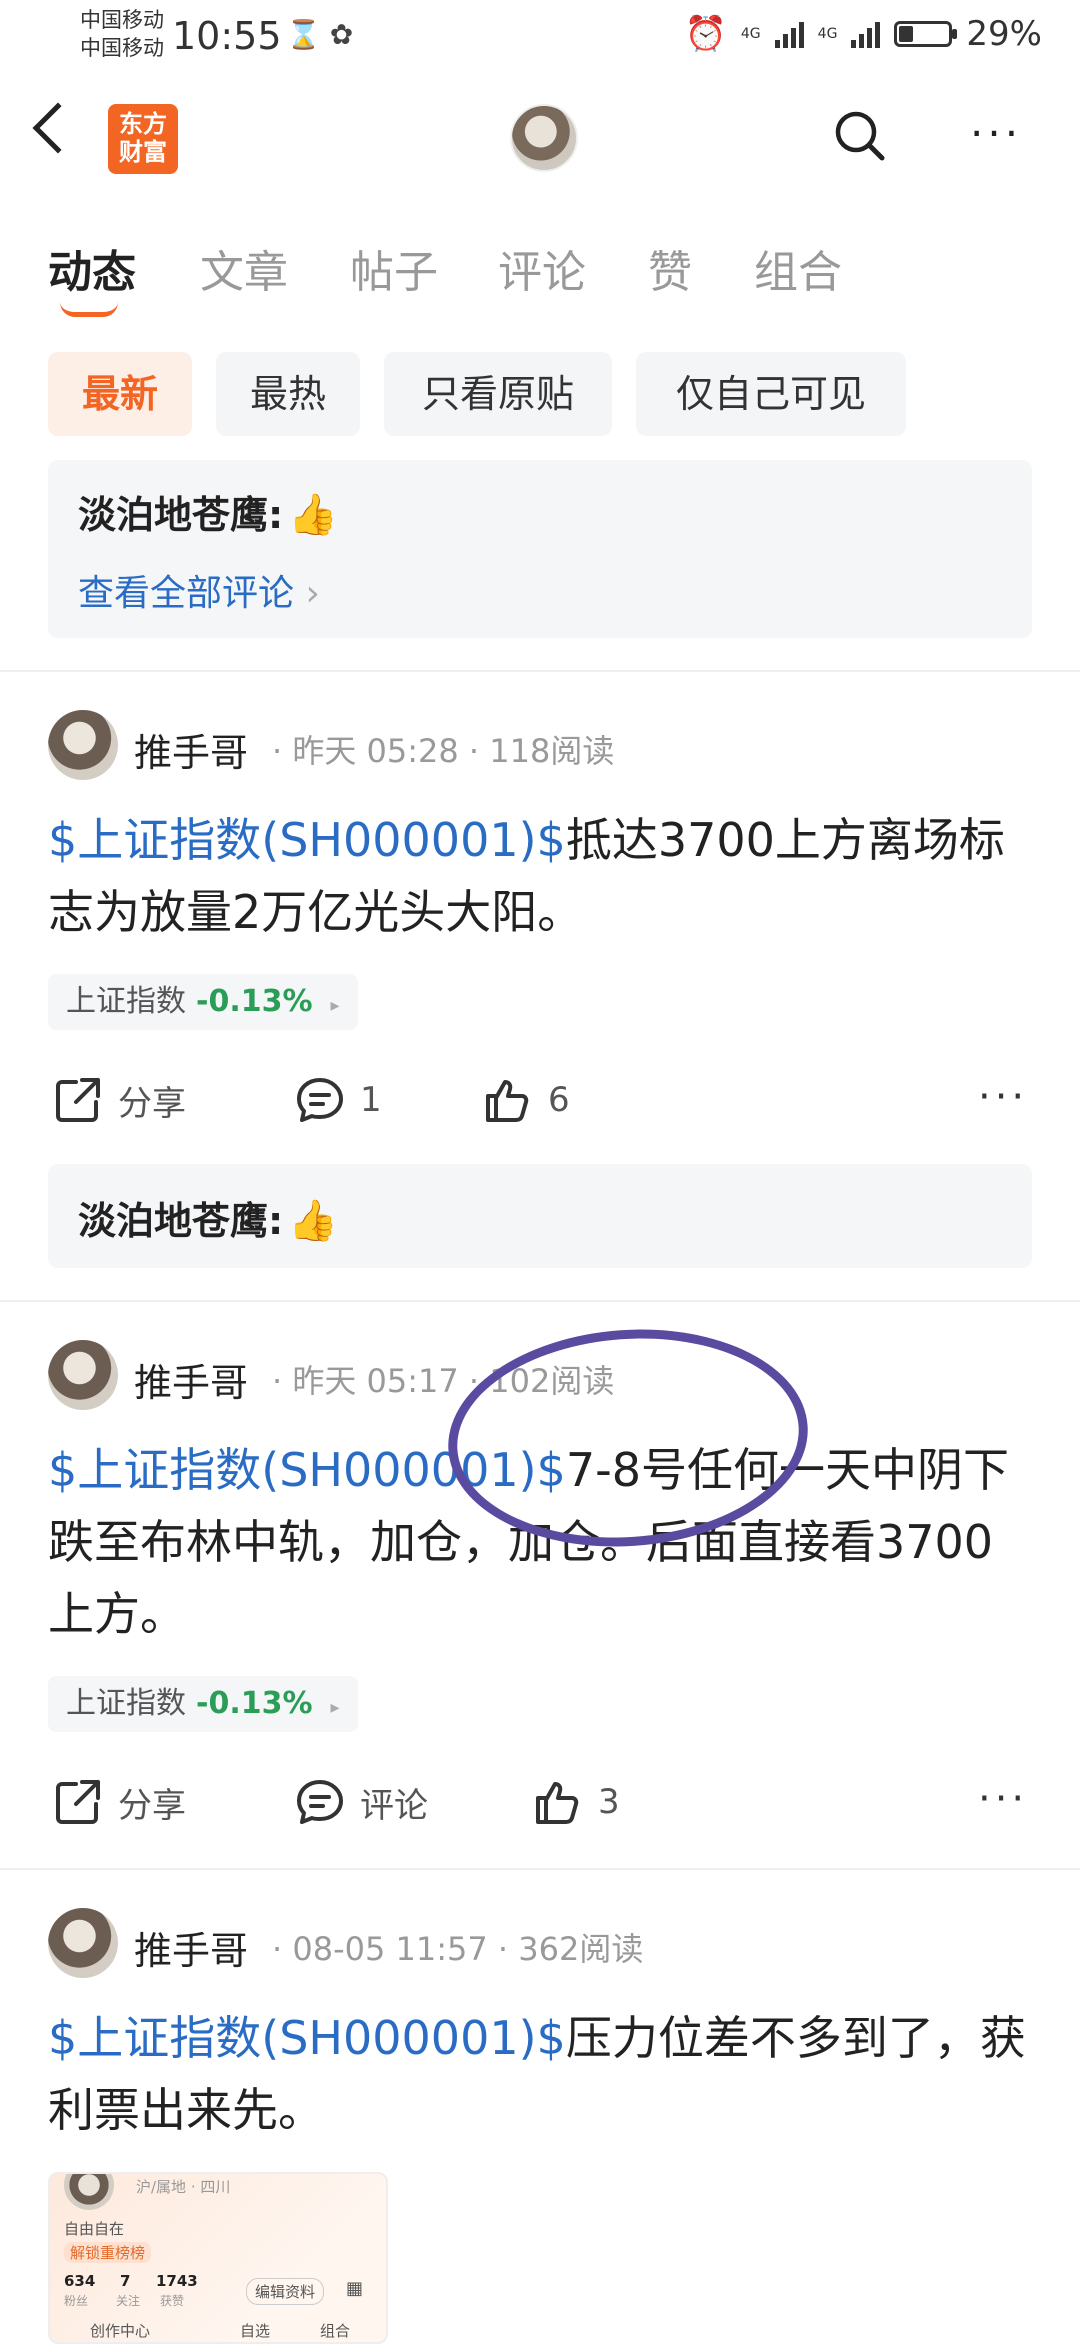 This screenshot has width=1080, height=2344. I want to click on battery-icon, so click(926, 34).